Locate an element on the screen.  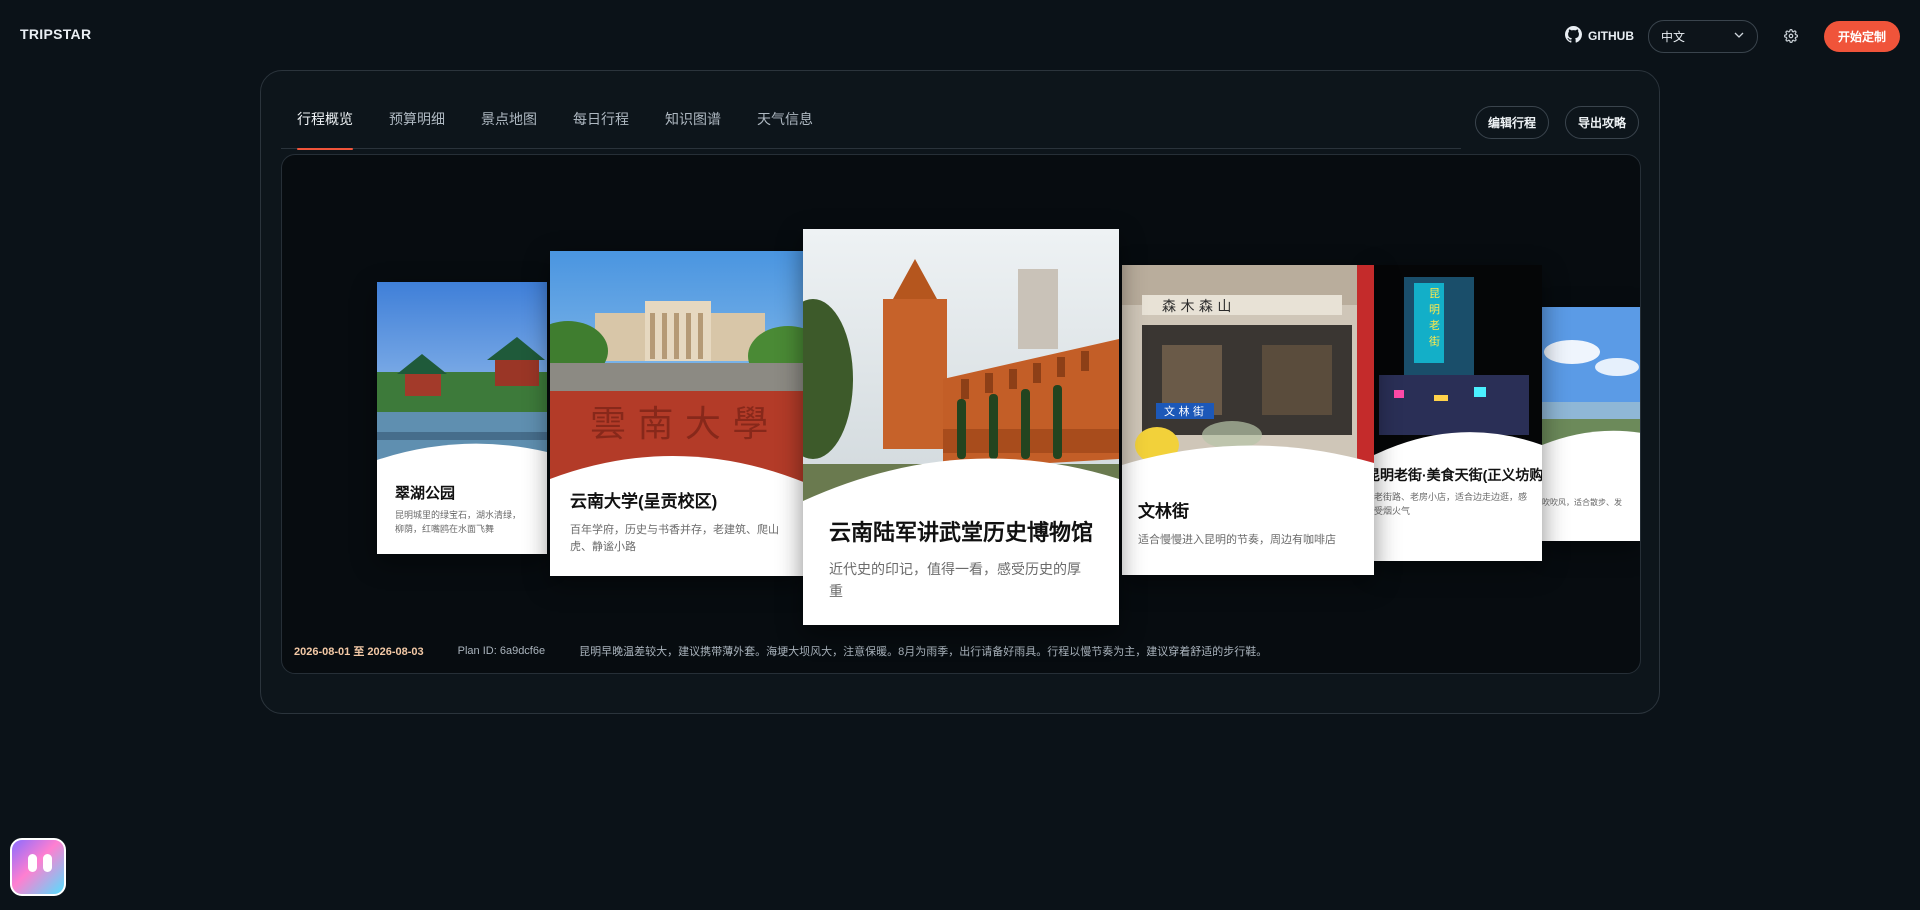
github-label: GITHUB is located at coordinates (1610, 36).